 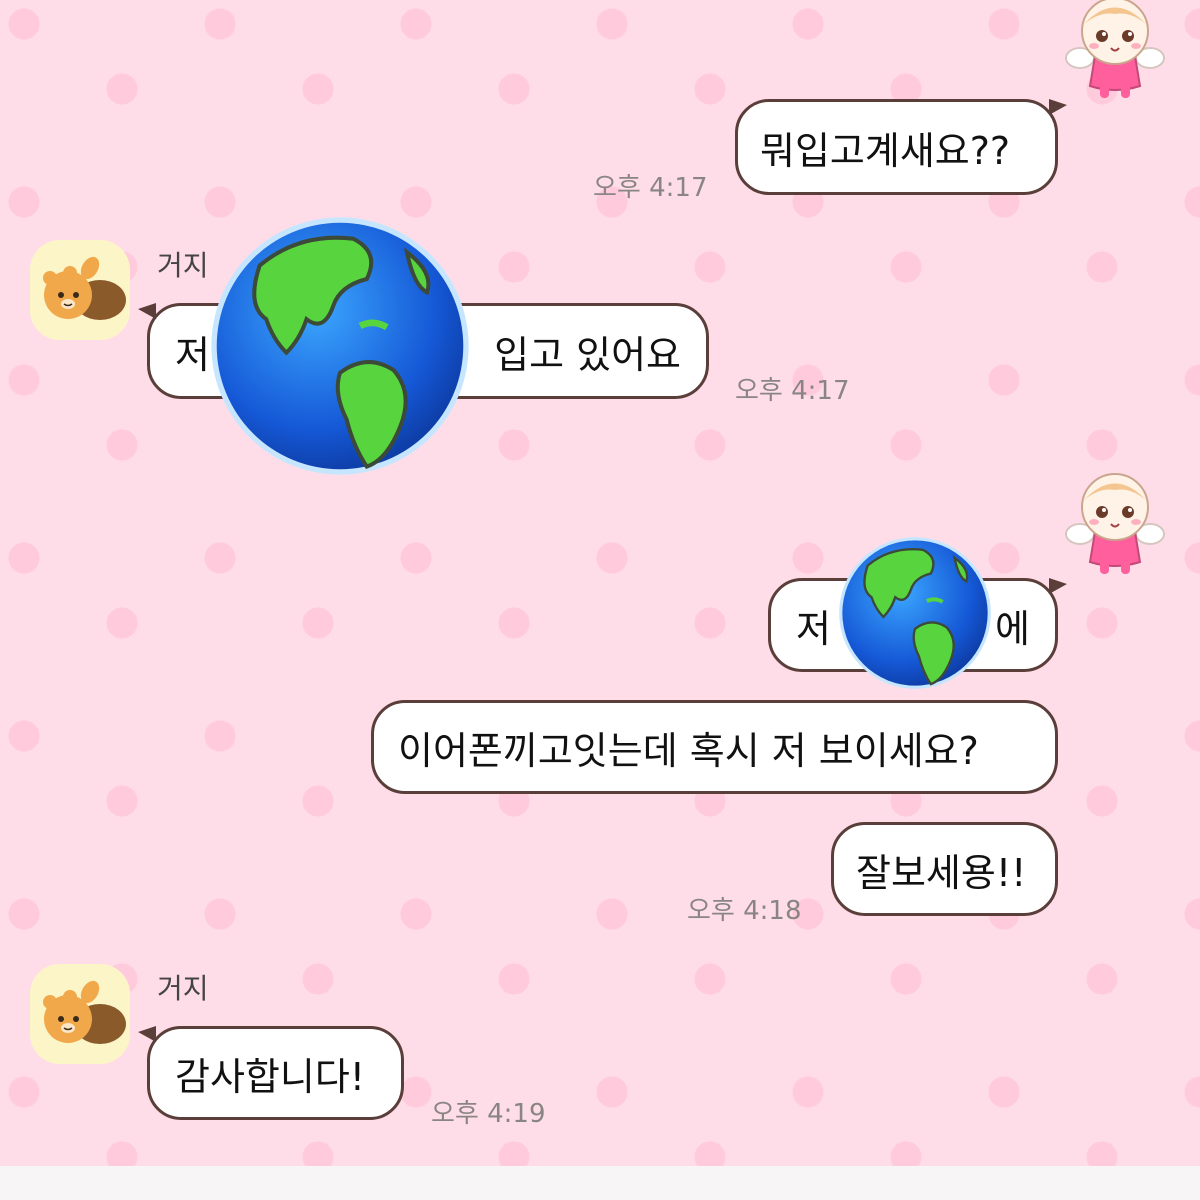 I want to click on message-text-end: 에, so click(x=1012, y=628).